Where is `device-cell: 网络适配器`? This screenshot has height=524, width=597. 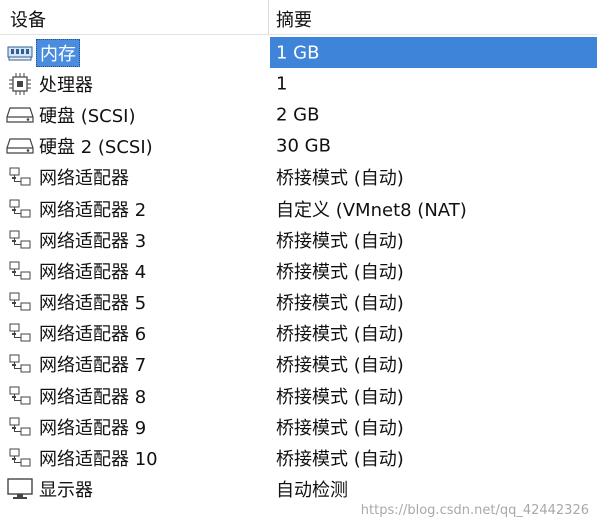 device-cell: 网络适配器 is located at coordinates (69, 177).